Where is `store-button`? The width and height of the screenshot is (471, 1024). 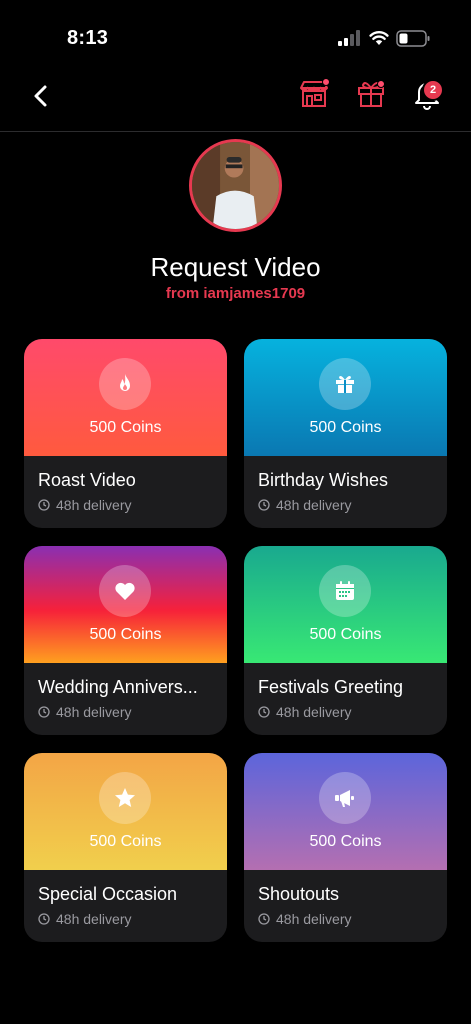
store-button is located at coordinates (314, 94).